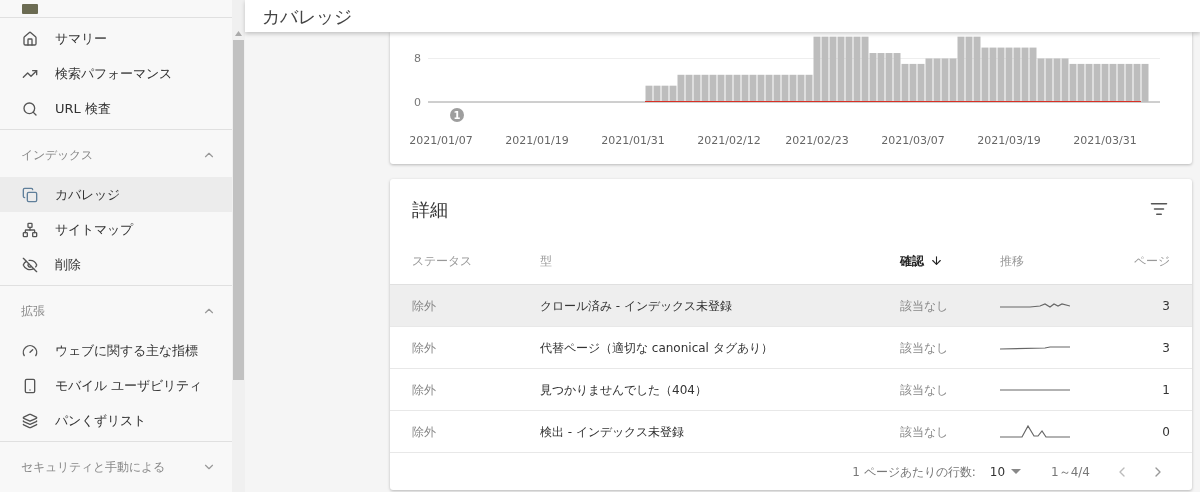 This screenshot has width=1200, height=492. What do you see at coordinates (116, 38) in the screenshot?
I see `nav-item: サマリー` at bounding box center [116, 38].